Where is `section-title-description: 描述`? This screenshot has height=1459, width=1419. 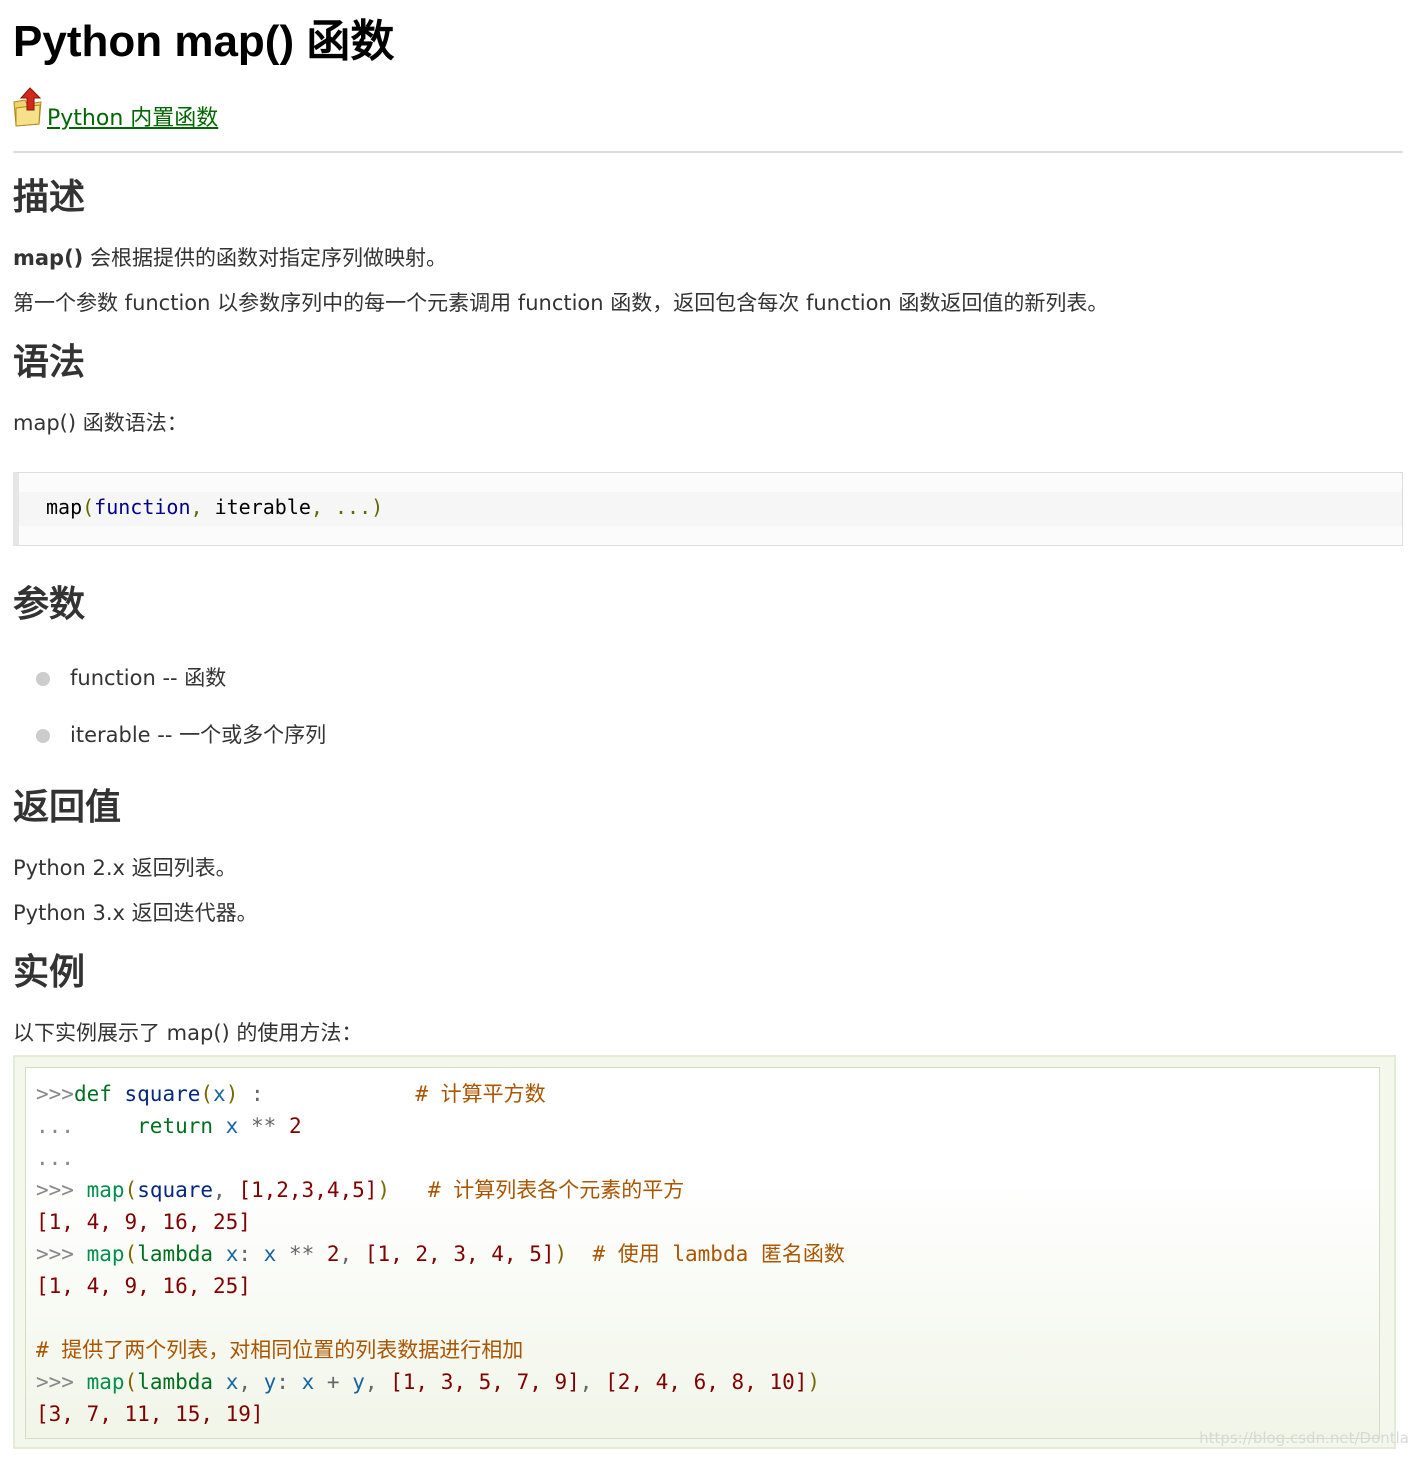 section-title-description: 描述 is located at coordinates (49, 197).